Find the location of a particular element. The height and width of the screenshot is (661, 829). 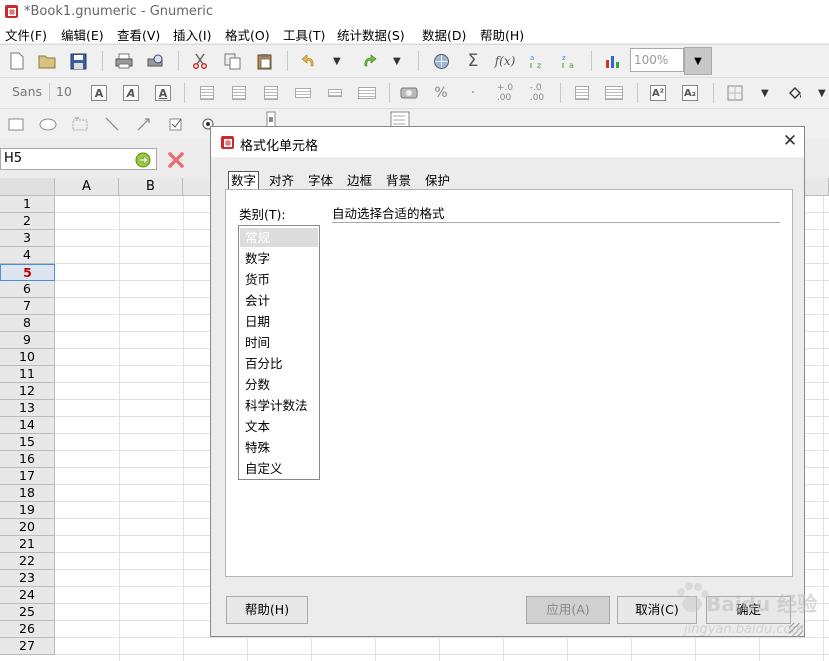

copy-icon is located at coordinates (232, 61).